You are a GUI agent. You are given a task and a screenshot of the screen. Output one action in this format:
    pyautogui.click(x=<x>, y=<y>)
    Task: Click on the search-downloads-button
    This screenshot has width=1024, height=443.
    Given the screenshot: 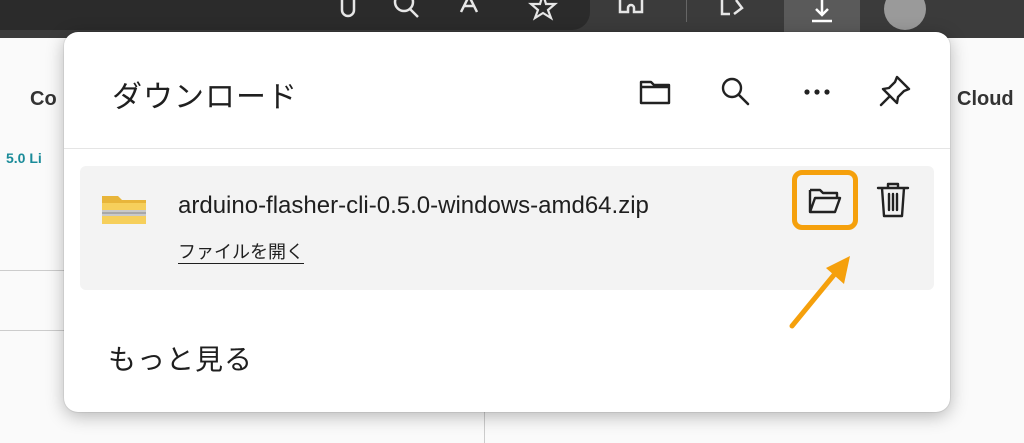 What is the action you would take?
    pyautogui.click(x=735, y=91)
    